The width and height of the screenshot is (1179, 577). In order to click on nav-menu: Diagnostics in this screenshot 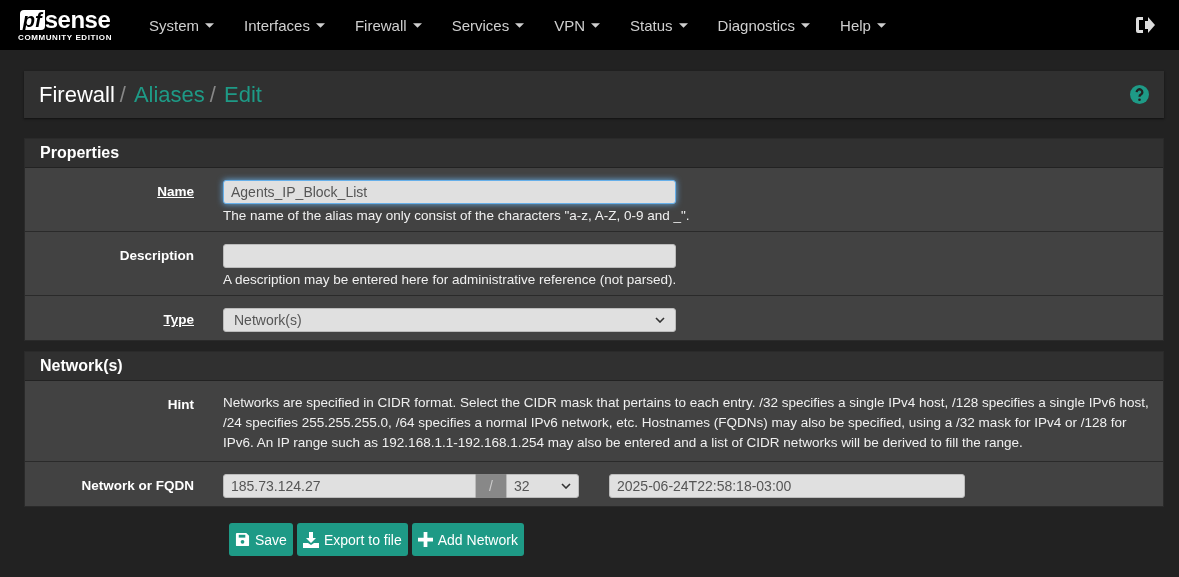, I will do `click(764, 25)`.